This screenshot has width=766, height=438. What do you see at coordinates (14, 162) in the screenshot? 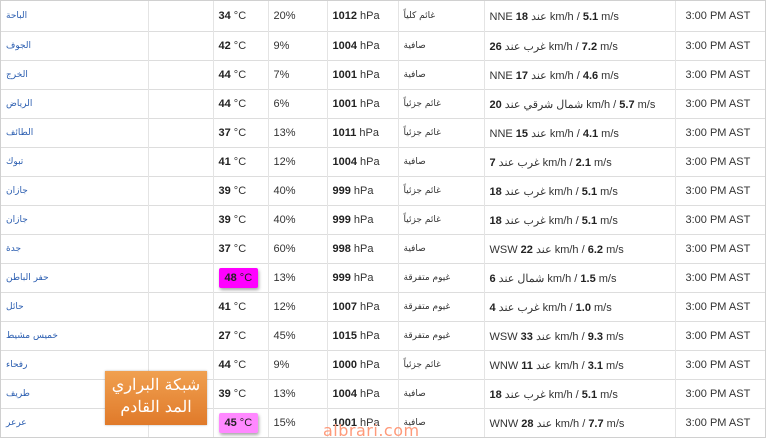
I see `city-link: تبوك` at bounding box center [14, 162].